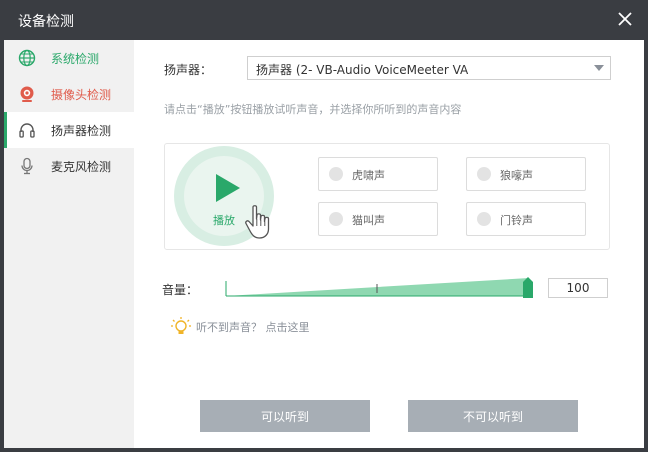  I want to click on option-cat-meow: 猫叫声, so click(378, 219).